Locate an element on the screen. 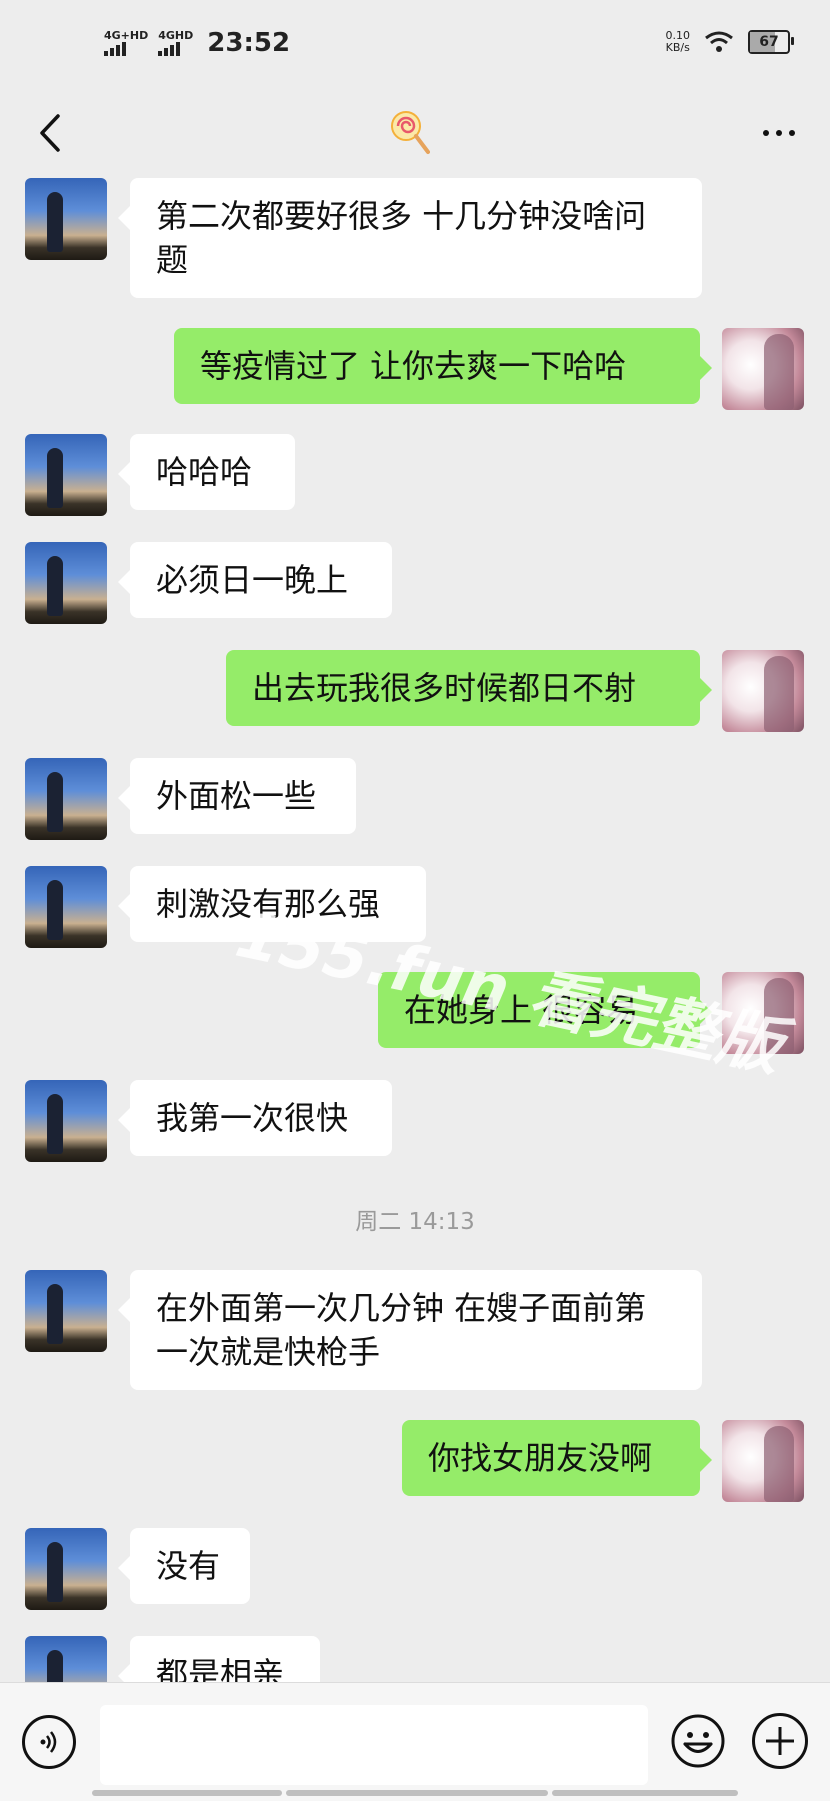  emoji-icon is located at coordinates (698, 1741).